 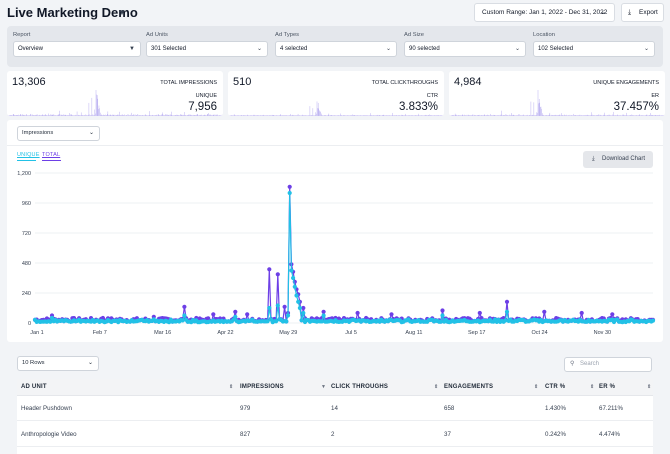 I want to click on cell-ad-unit: Anthropologie Video, so click(x=49, y=434).